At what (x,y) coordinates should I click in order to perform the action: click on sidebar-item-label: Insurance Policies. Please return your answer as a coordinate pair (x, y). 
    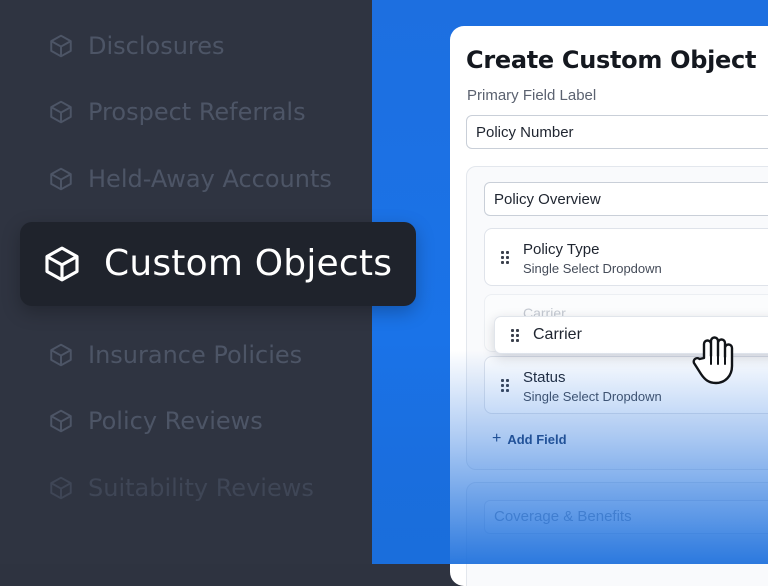
    Looking at the image, I should click on (195, 355).